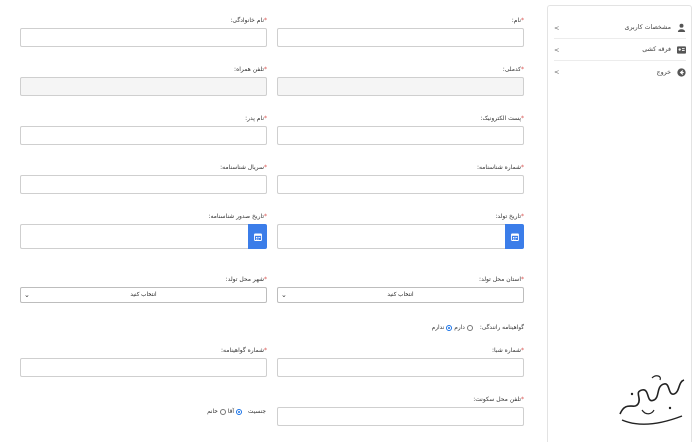  What do you see at coordinates (247, 20) in the screenshot?
I see `last-name-label: نام خانوادگی:` at bounding box center [247, 20].